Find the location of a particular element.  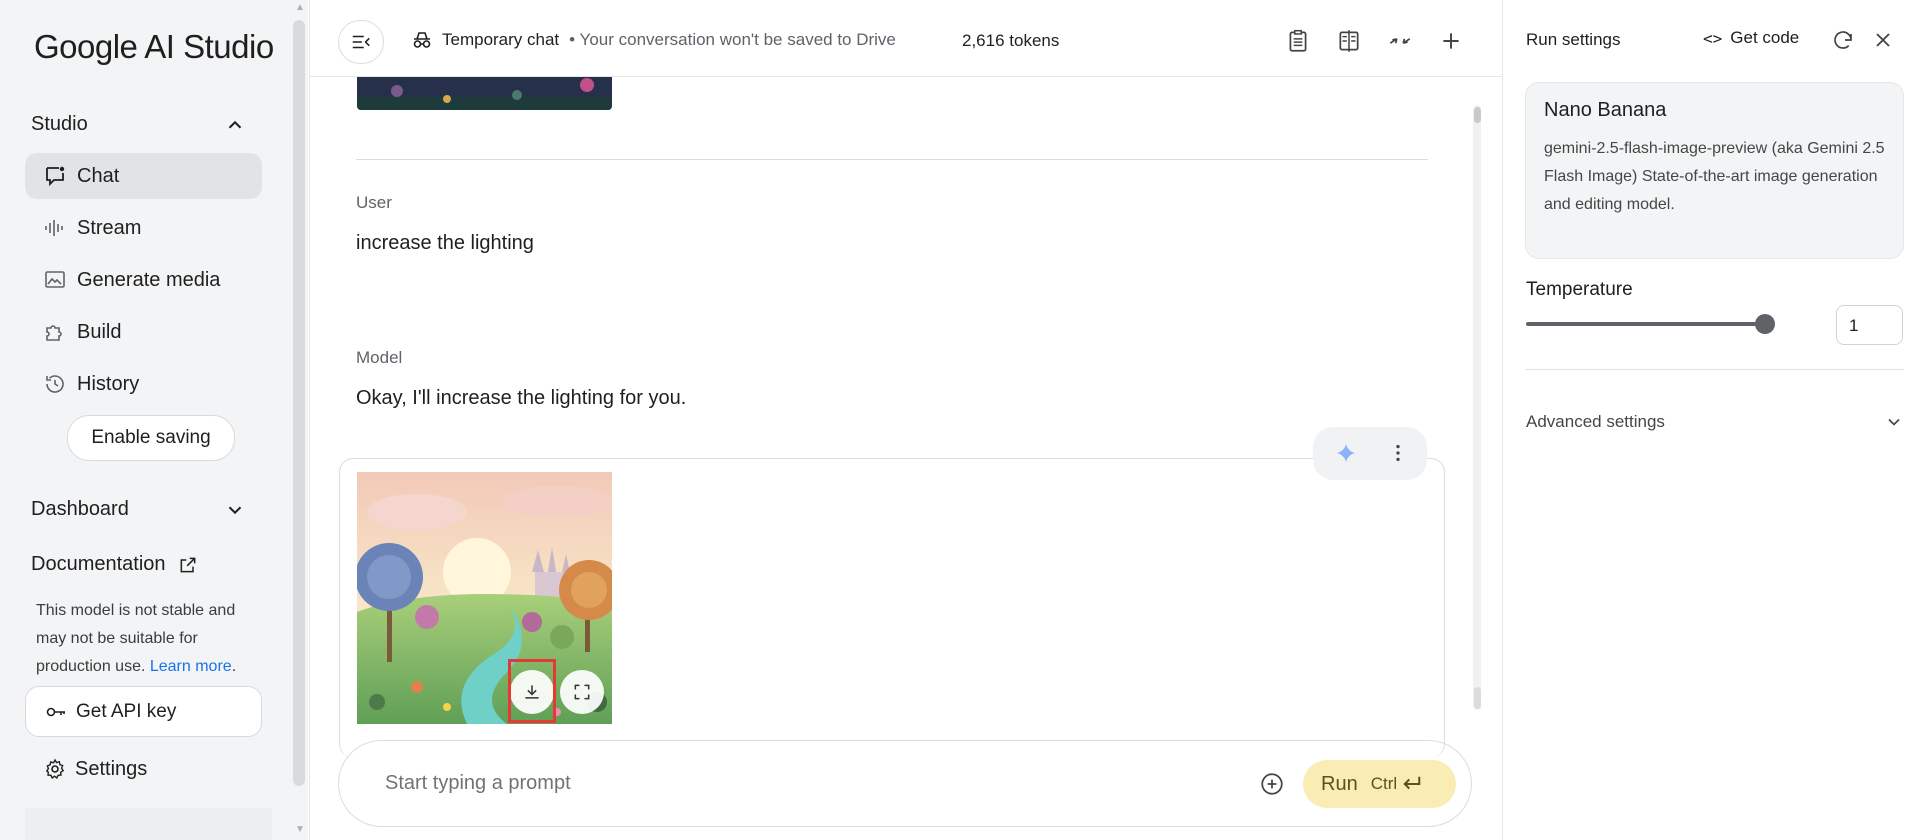

temperature-slider-track is located at coordinates (1646, 324).